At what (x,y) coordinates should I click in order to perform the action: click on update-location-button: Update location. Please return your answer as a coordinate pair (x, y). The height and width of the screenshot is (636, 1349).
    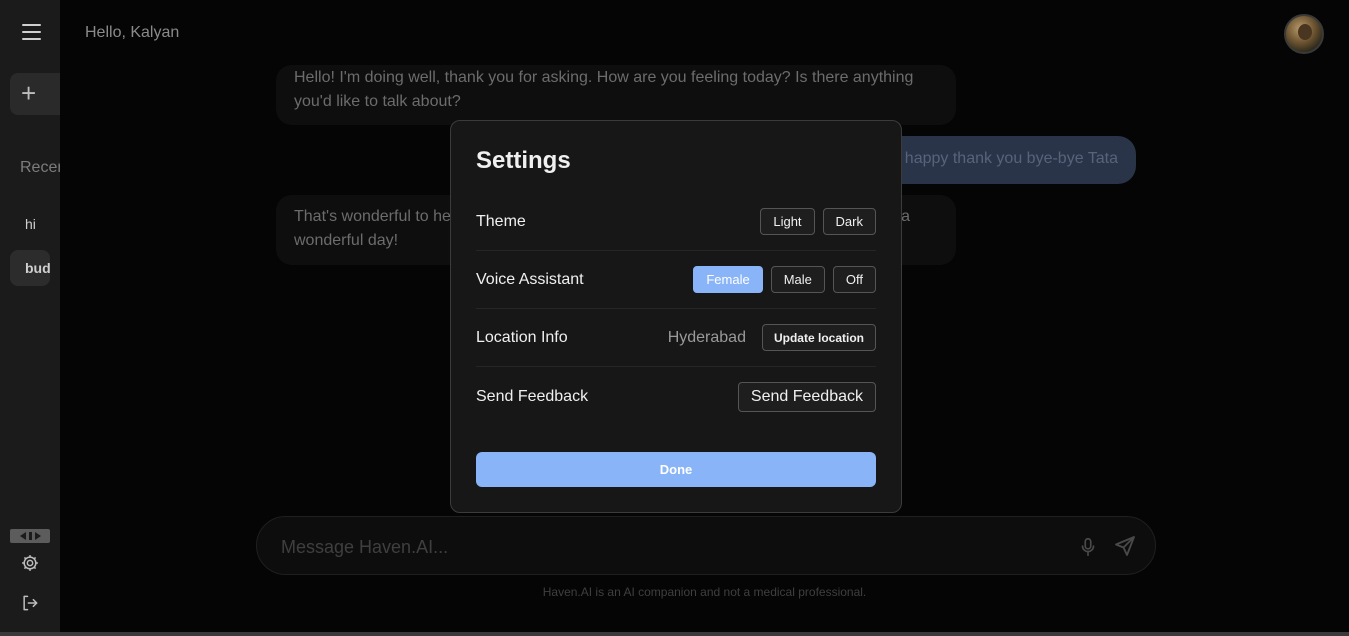
    Looking at the image, I should click on (818, 337).